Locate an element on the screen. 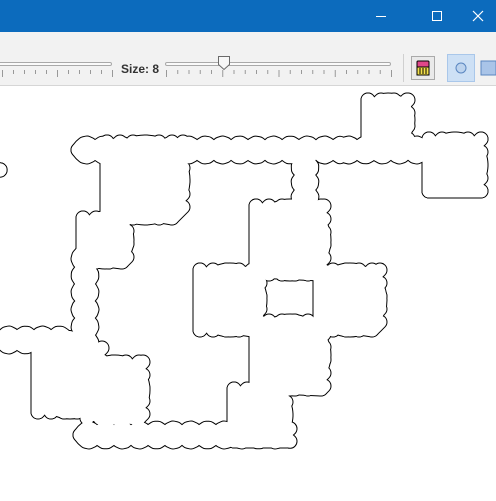 The width and height of the screenshot is (496, 501). close-icon is located at coordinates (478, 16).